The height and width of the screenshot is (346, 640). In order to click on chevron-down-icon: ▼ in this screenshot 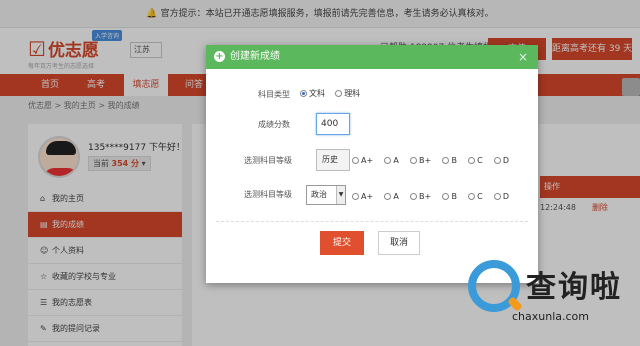, I will do `click(340, 195)`.